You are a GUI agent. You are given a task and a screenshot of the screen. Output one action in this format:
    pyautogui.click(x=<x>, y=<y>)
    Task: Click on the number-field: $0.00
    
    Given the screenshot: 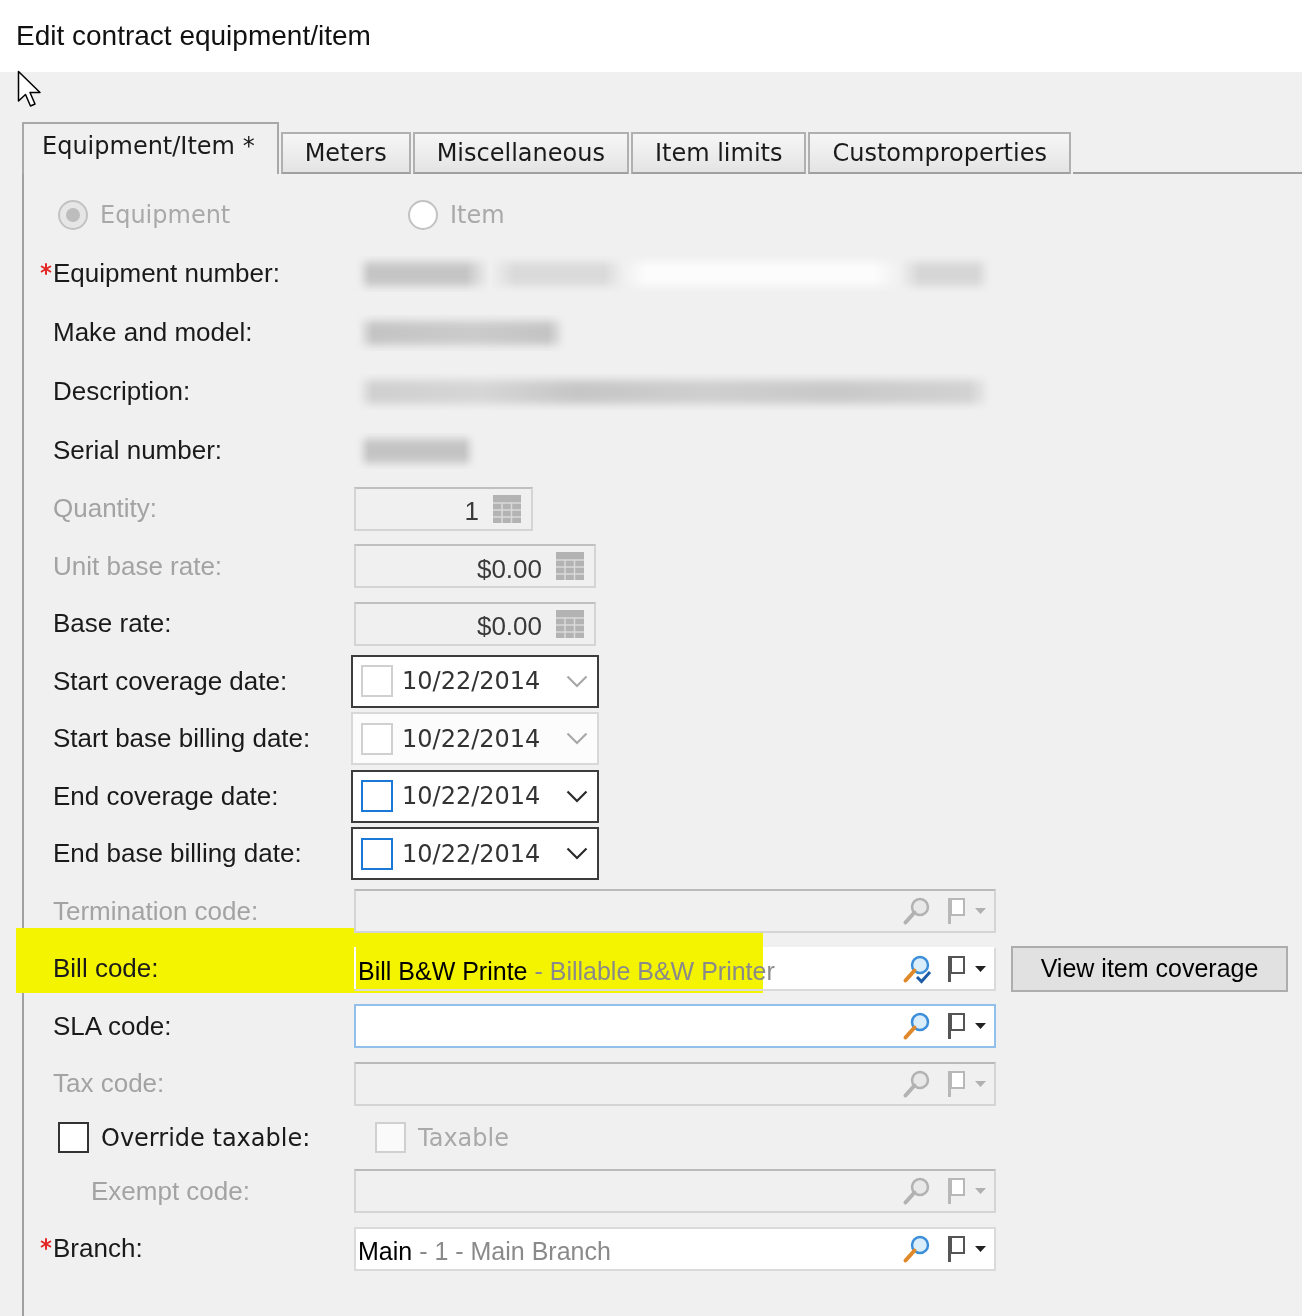 What is the action you would take?
    pyautogui.click(x=475, y=623)
    